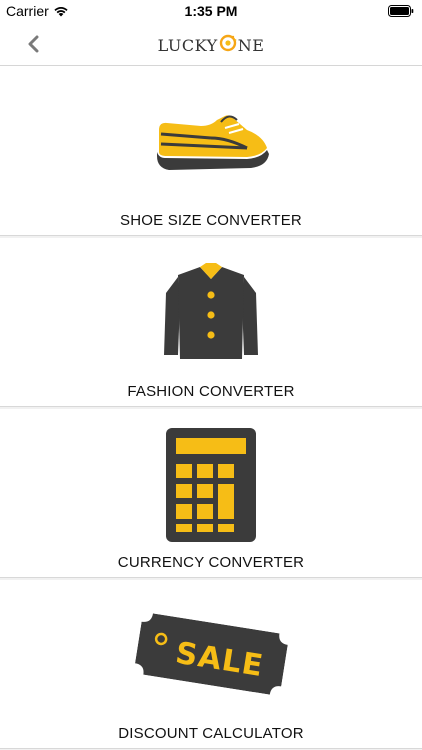  Describe the element at coordinates (251, 45) in the screenshot. I see `logo-text-right: NE` at that location.